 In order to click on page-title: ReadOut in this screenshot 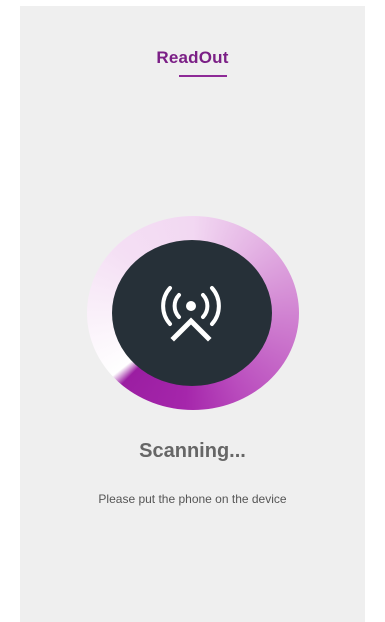, I will do `click(192, 57)`.